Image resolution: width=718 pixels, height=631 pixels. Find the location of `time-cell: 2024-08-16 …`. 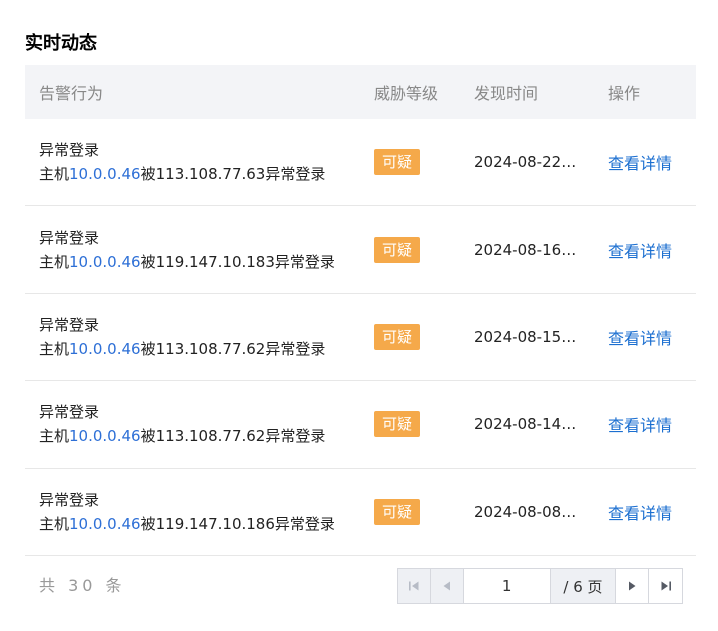

time-cell: 2024-08-16 … is located at coordinates (527, 250).